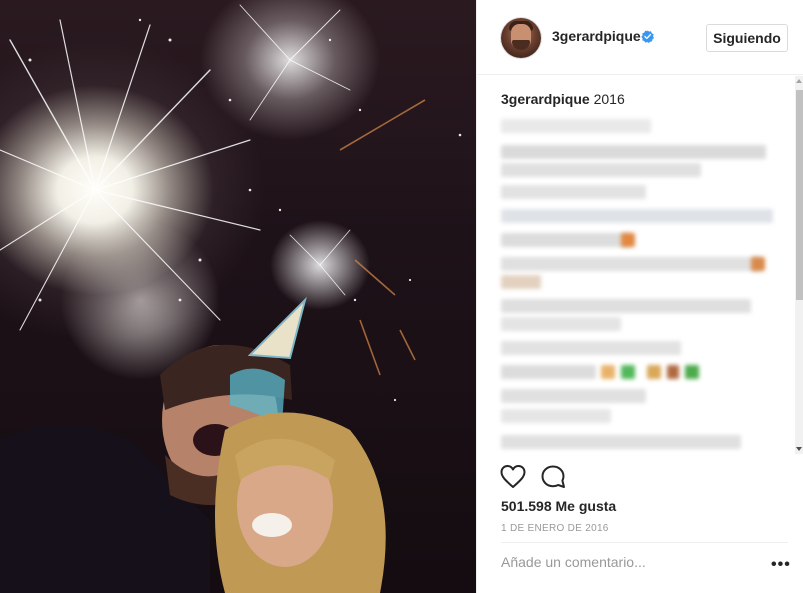 The image size is (803, 593). I want to click on username-link: 3gerardpique, so click(596, 36).